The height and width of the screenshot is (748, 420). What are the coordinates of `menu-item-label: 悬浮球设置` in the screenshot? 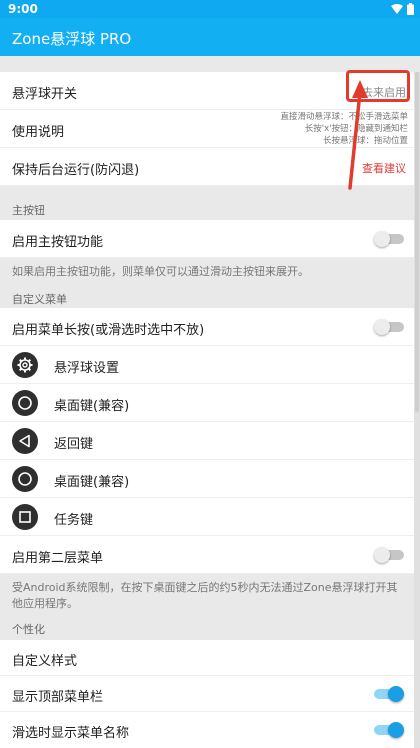 It's located at (87, 368).